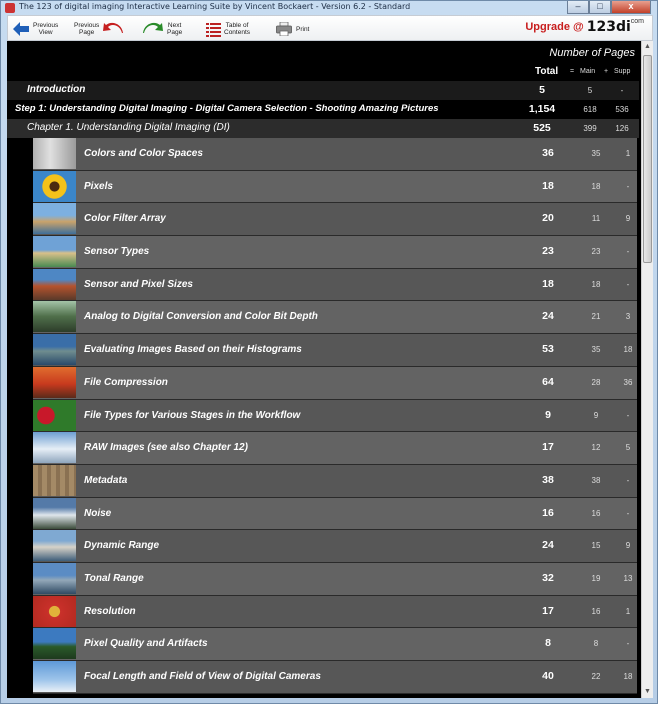  Describe the element at coordinates (335, 187) in the screenshot. I see `lesson-row: Pixels 18 18 -` at that location.